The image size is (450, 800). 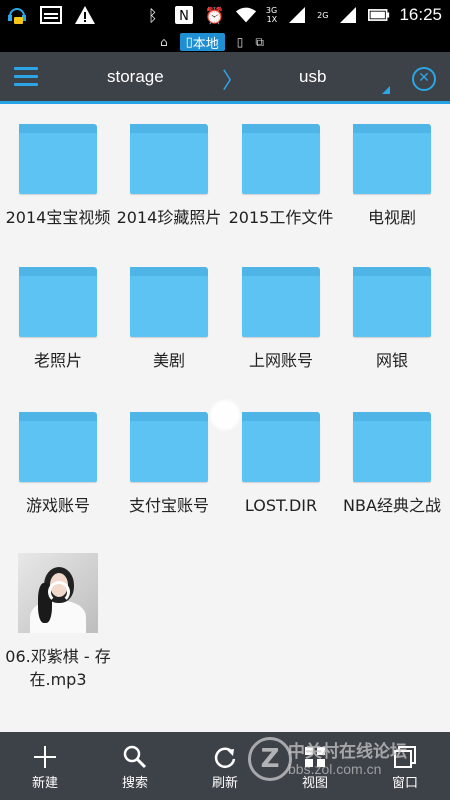 I want to click on path-toolbar: storage 〉 usb ✕, so click(x=225, y=78).